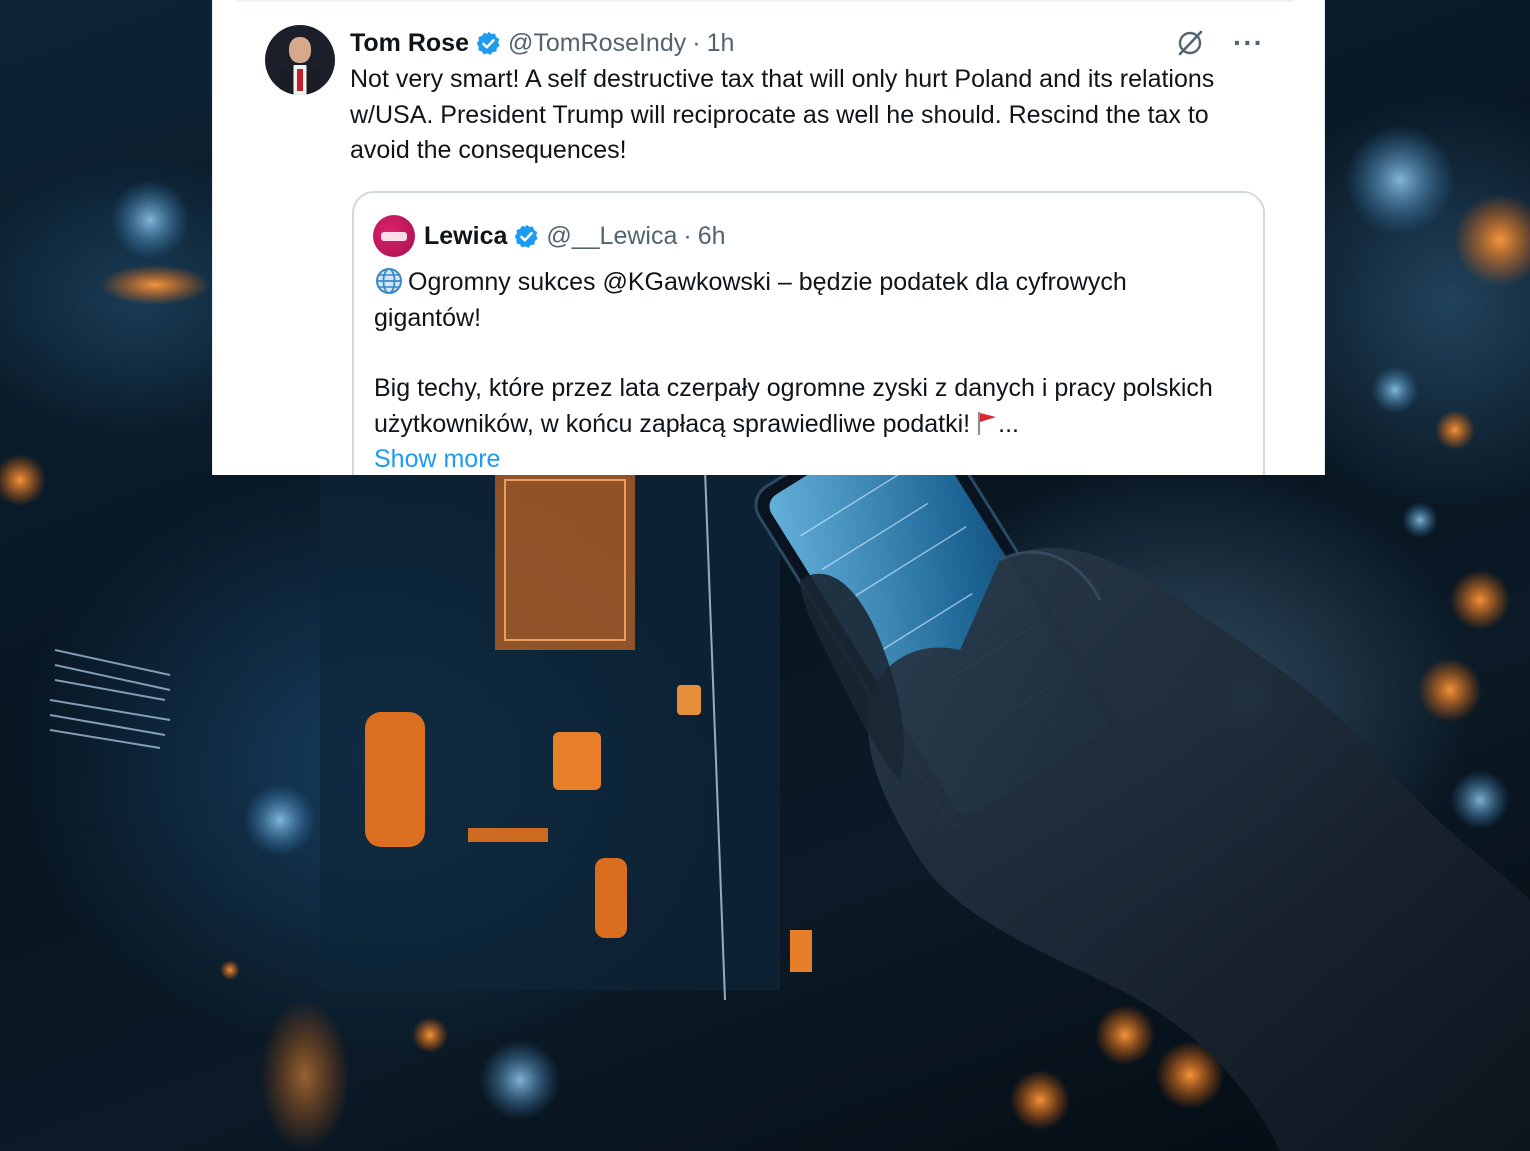 The width and height of the screenshot is (1530, 1151). What do you see at coordinates (389, 281) in the screenshot?
I see `globe-icon` at bounding box center [389, 281].